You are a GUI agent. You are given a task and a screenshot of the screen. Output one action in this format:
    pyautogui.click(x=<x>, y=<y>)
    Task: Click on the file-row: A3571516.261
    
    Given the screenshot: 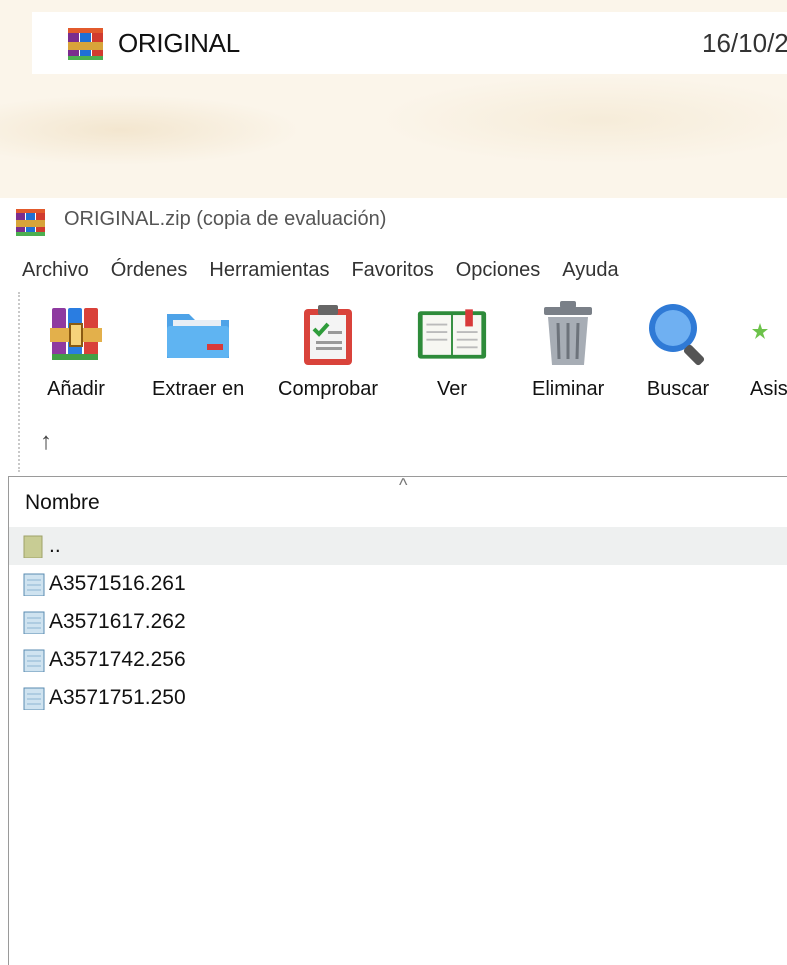 What is the action you would take?
    pyautogui.click(x=398, y=584)
    